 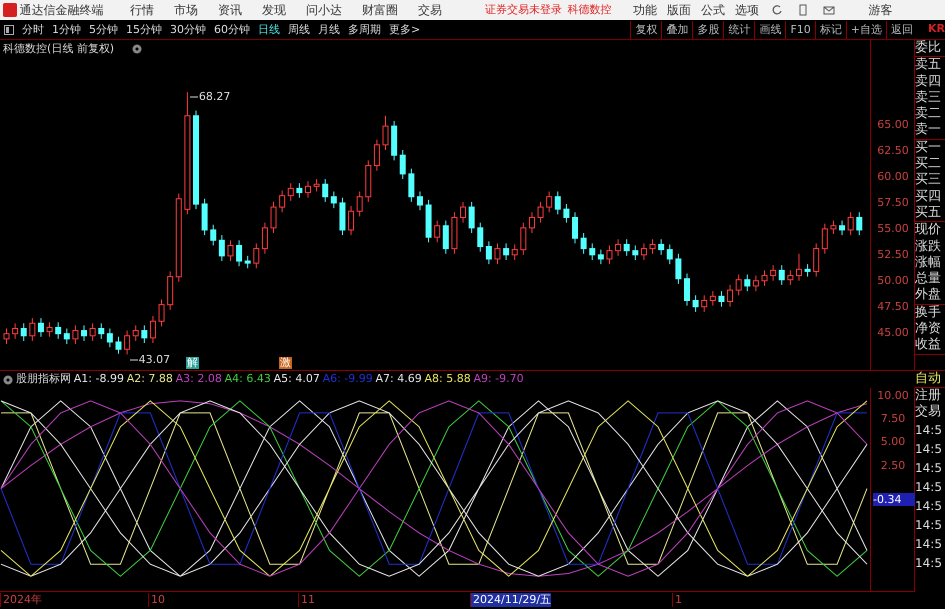 I want to click on indicator-name: 股朋指标网, so click(x=43, y=379).